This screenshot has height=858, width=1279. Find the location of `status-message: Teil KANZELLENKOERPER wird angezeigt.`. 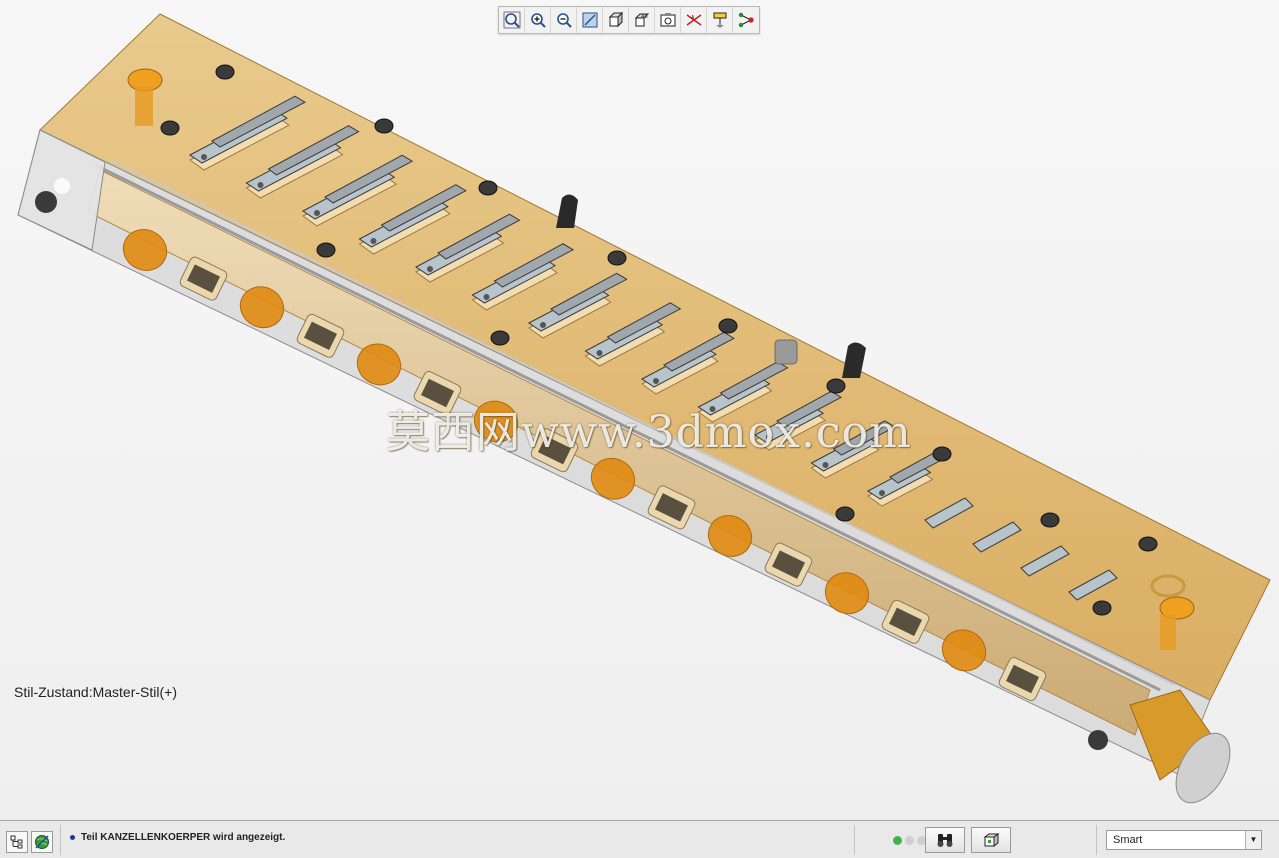

status-message: Teil KANZELLENKOERPER wird angezeigt. is located at coordinates (177, 837).